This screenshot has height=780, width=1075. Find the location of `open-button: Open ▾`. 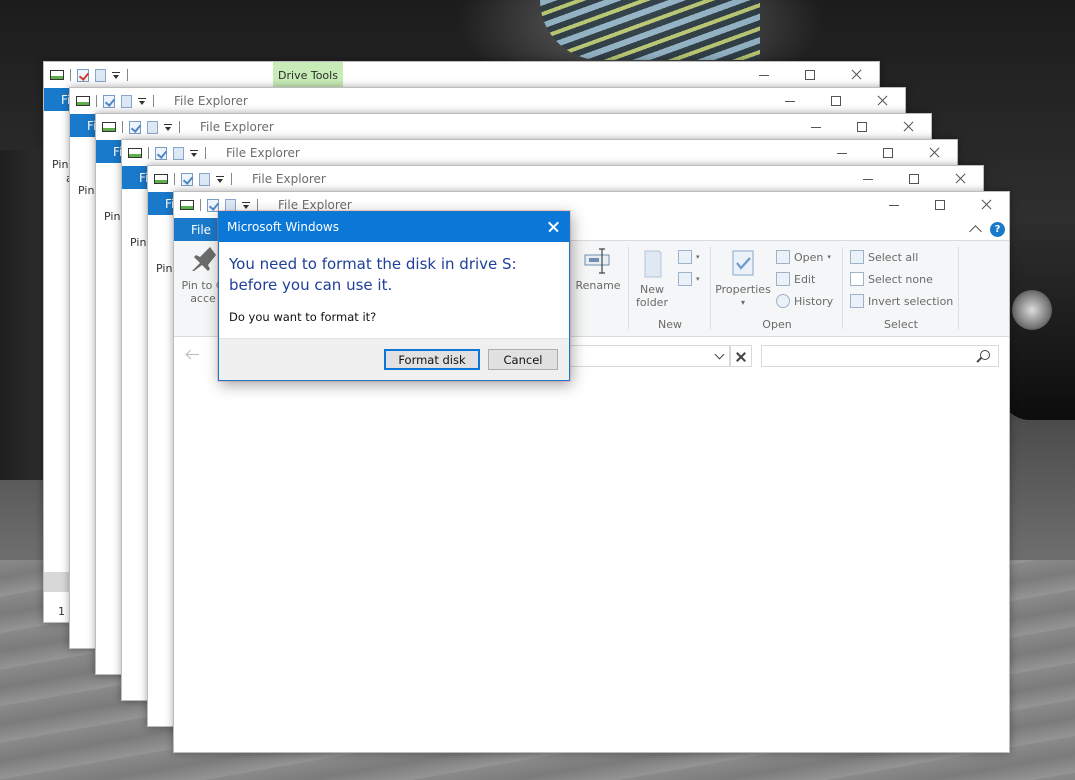

open-button: Open ▾ is located at coordinates (803, 257).